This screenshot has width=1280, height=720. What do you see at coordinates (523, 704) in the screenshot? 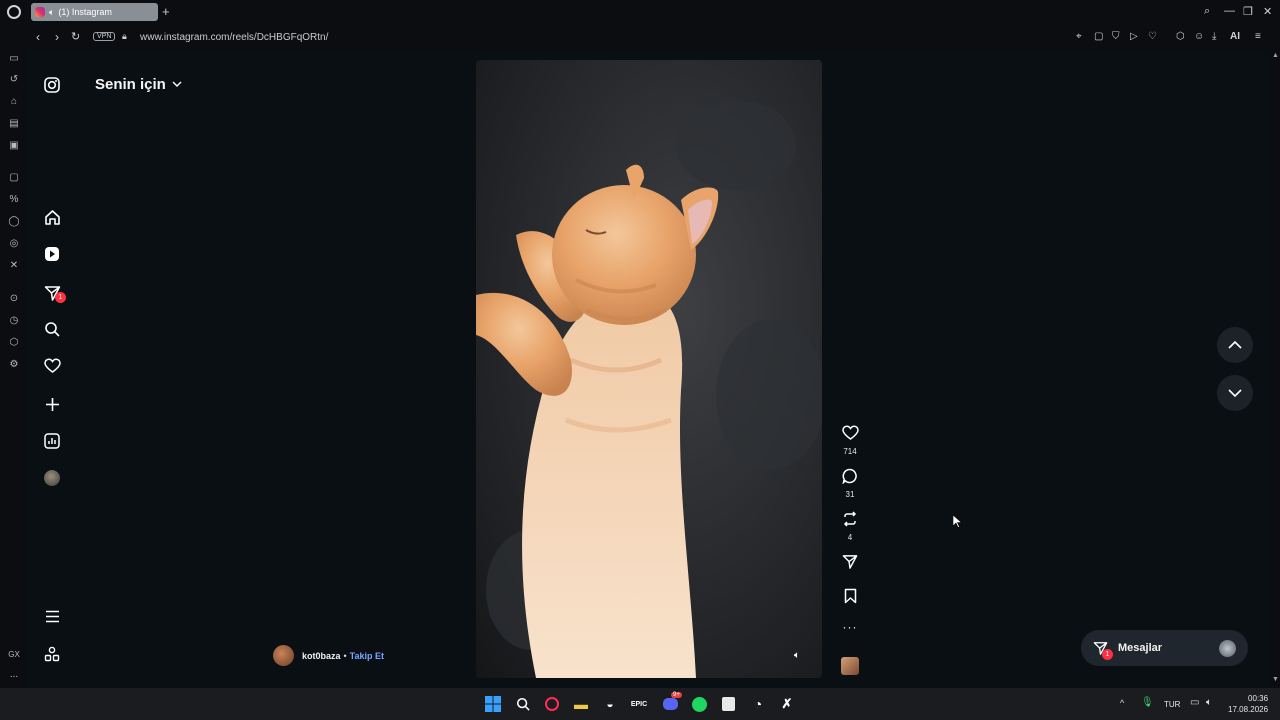
I see `search-taskbar-icon` at bounding box center [523, 704].